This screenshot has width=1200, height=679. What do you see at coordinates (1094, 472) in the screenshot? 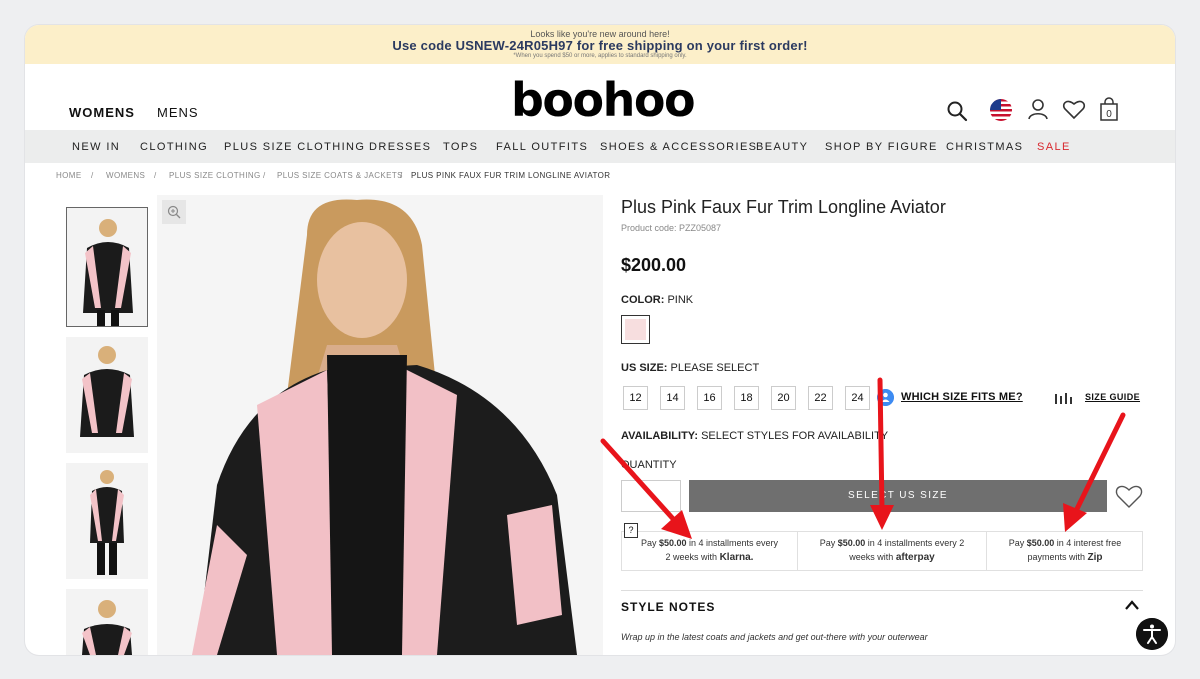
I see `annotation-arrow-zip` at bounding box center [1094, 472].